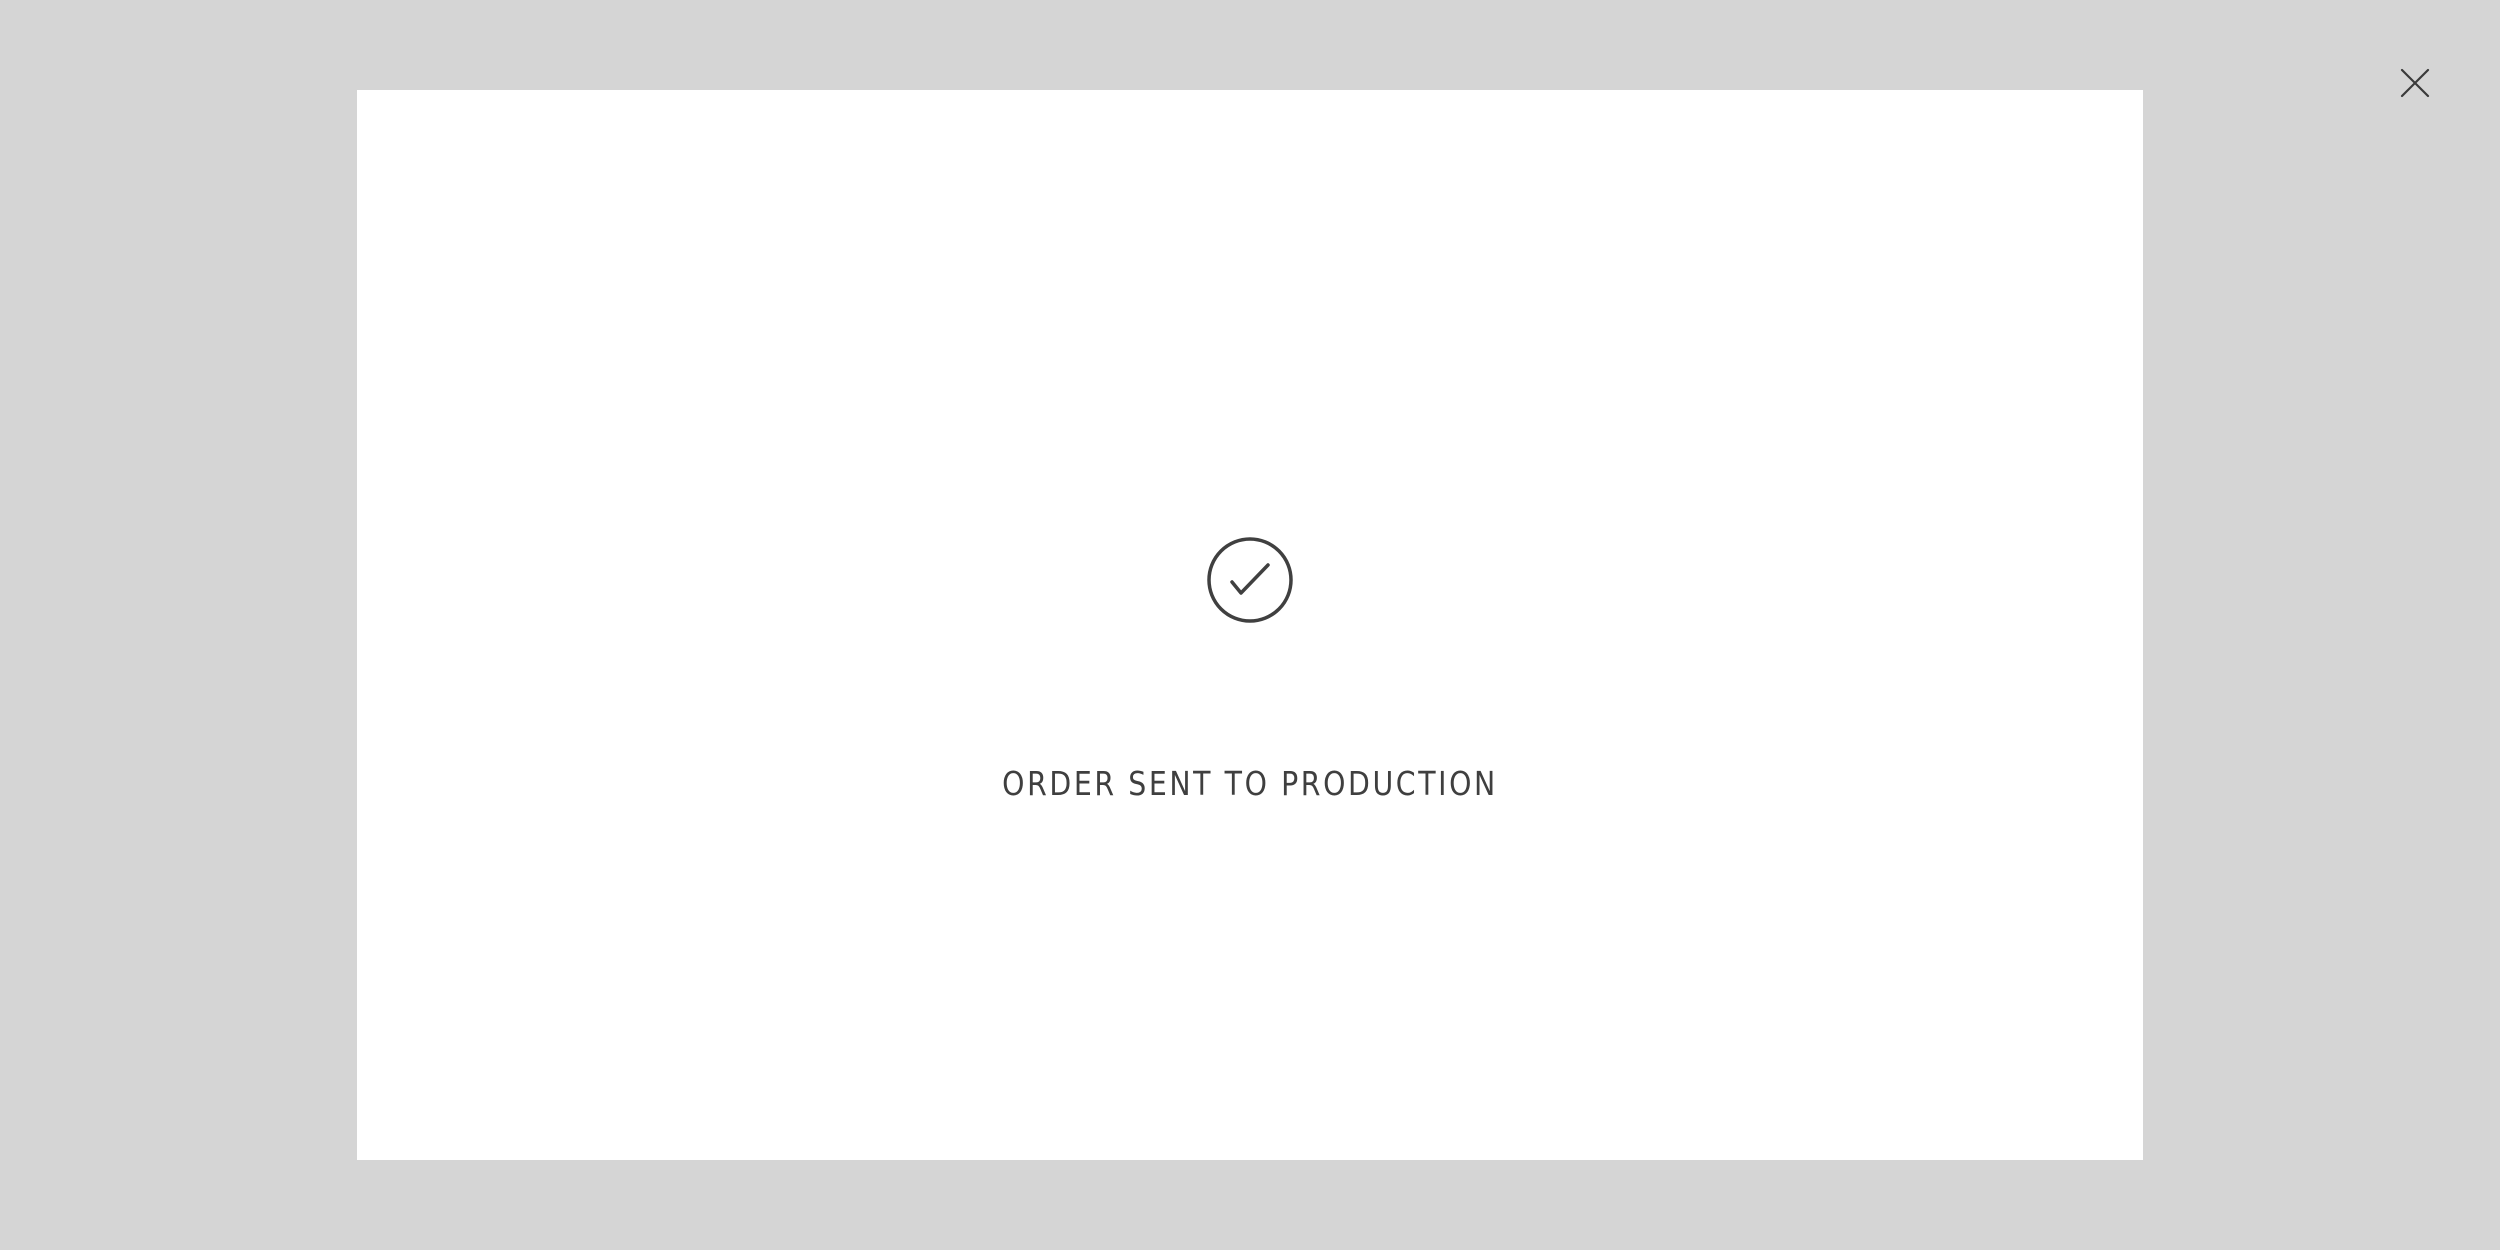 The height and width of the screenshot is (1250, 2500). Describe the element at coordinates (1250, 580) in the screenshot. I see `check-circle-icon` at that location.